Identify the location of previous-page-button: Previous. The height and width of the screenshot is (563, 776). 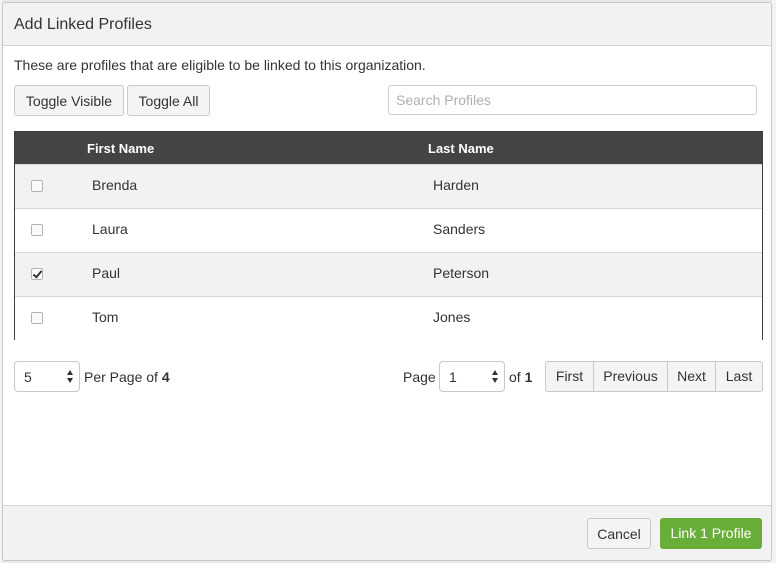
(631, 376).